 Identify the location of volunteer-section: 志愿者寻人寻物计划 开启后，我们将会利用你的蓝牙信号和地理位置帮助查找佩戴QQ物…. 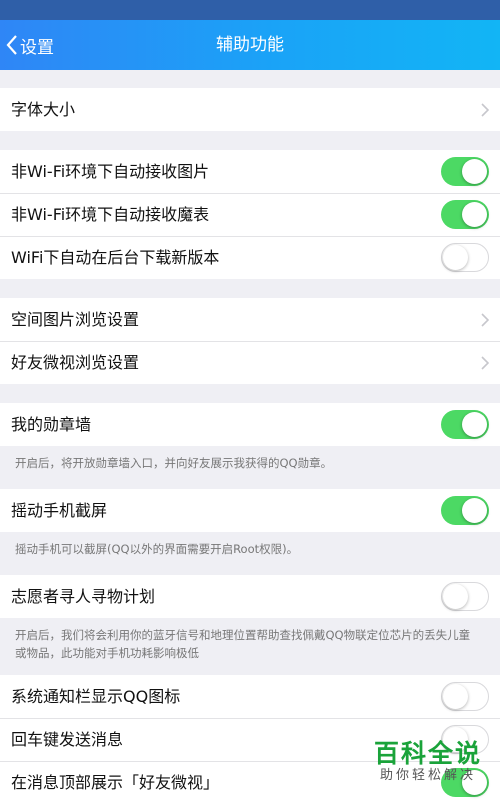
(250, 623).